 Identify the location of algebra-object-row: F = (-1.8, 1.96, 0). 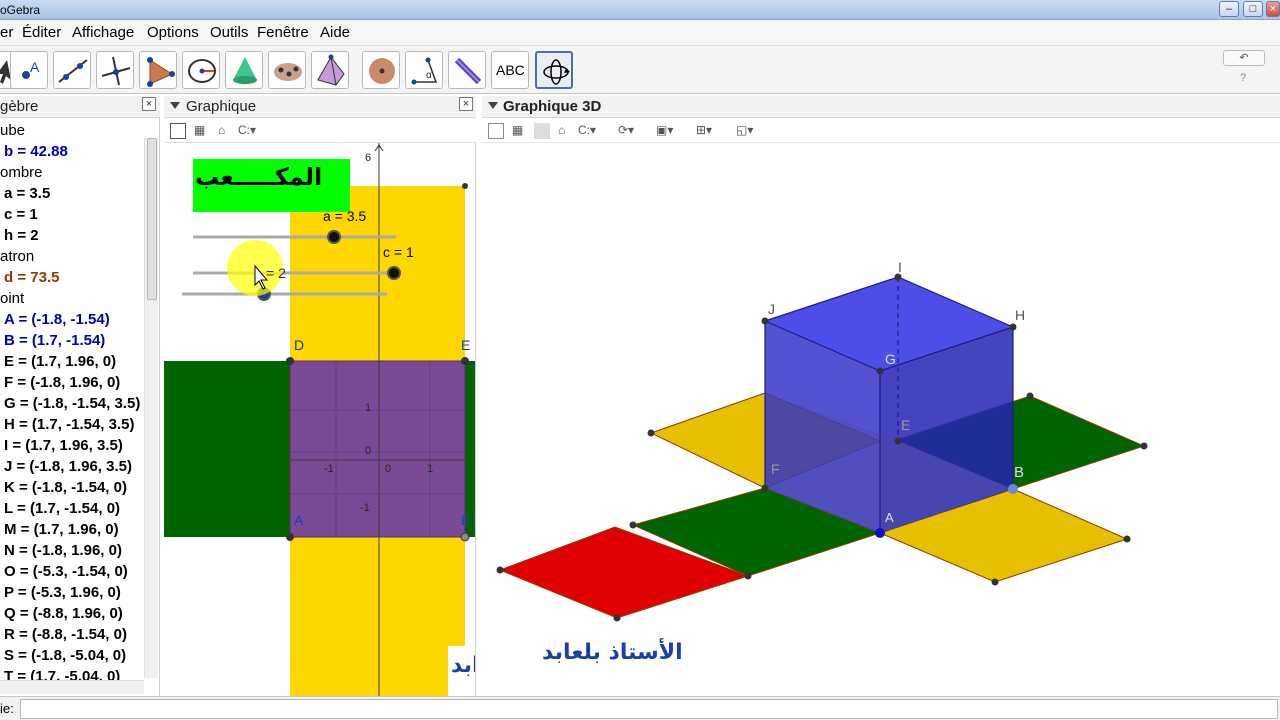
(62, 384).